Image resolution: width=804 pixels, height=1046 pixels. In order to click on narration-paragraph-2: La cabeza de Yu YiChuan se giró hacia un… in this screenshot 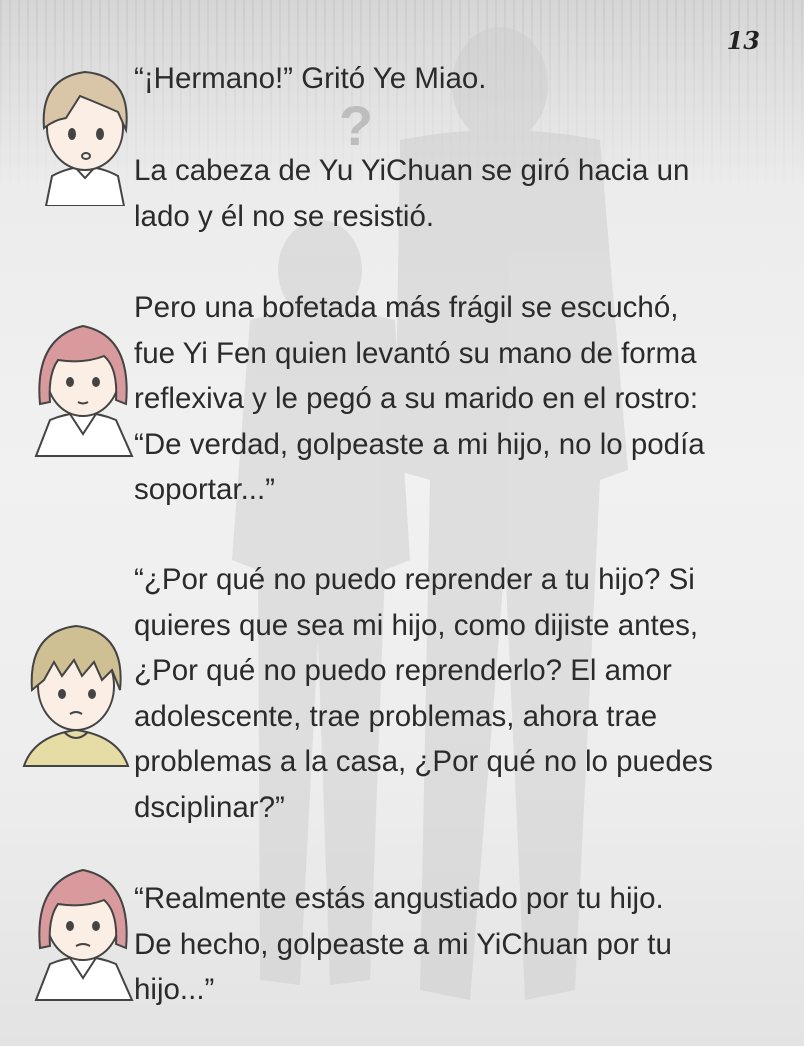, I will do `click(412, 193)`.